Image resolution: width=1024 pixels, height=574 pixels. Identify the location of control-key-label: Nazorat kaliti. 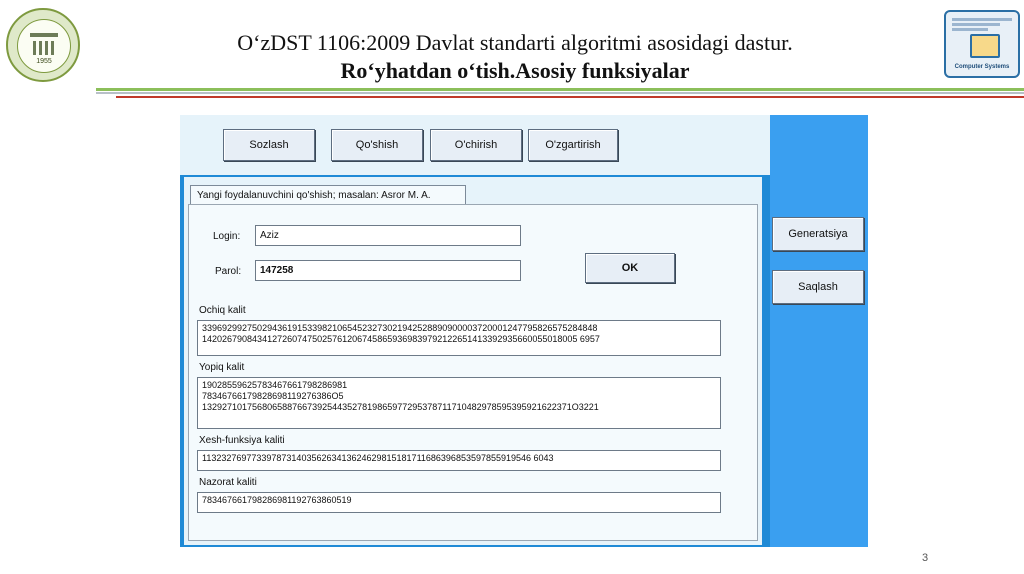
(228, 482).